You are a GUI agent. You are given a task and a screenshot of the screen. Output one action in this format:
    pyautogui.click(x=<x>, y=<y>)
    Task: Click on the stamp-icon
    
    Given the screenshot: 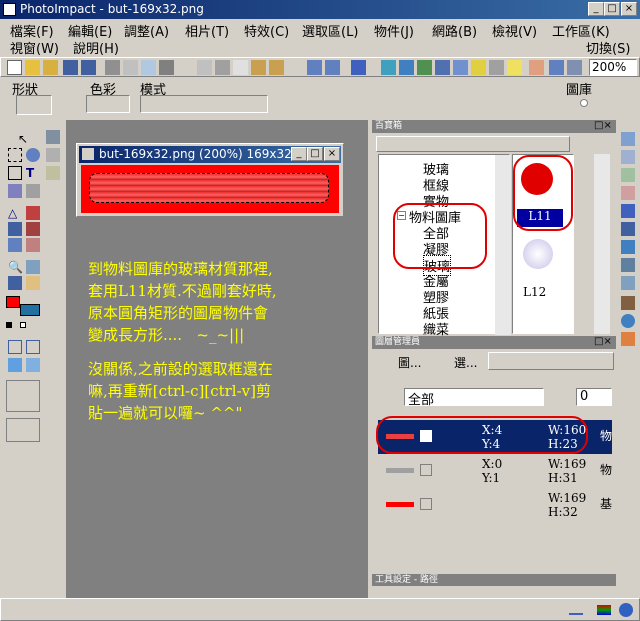 What is the action you would take?
    pyautogui.click(x=33, y=229)
    